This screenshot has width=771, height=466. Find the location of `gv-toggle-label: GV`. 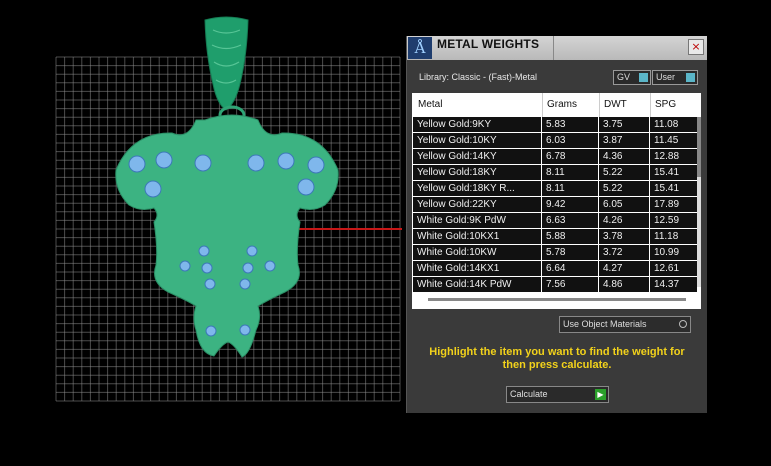

gv-toggle-label: GV is located at coordinates (624, 77).